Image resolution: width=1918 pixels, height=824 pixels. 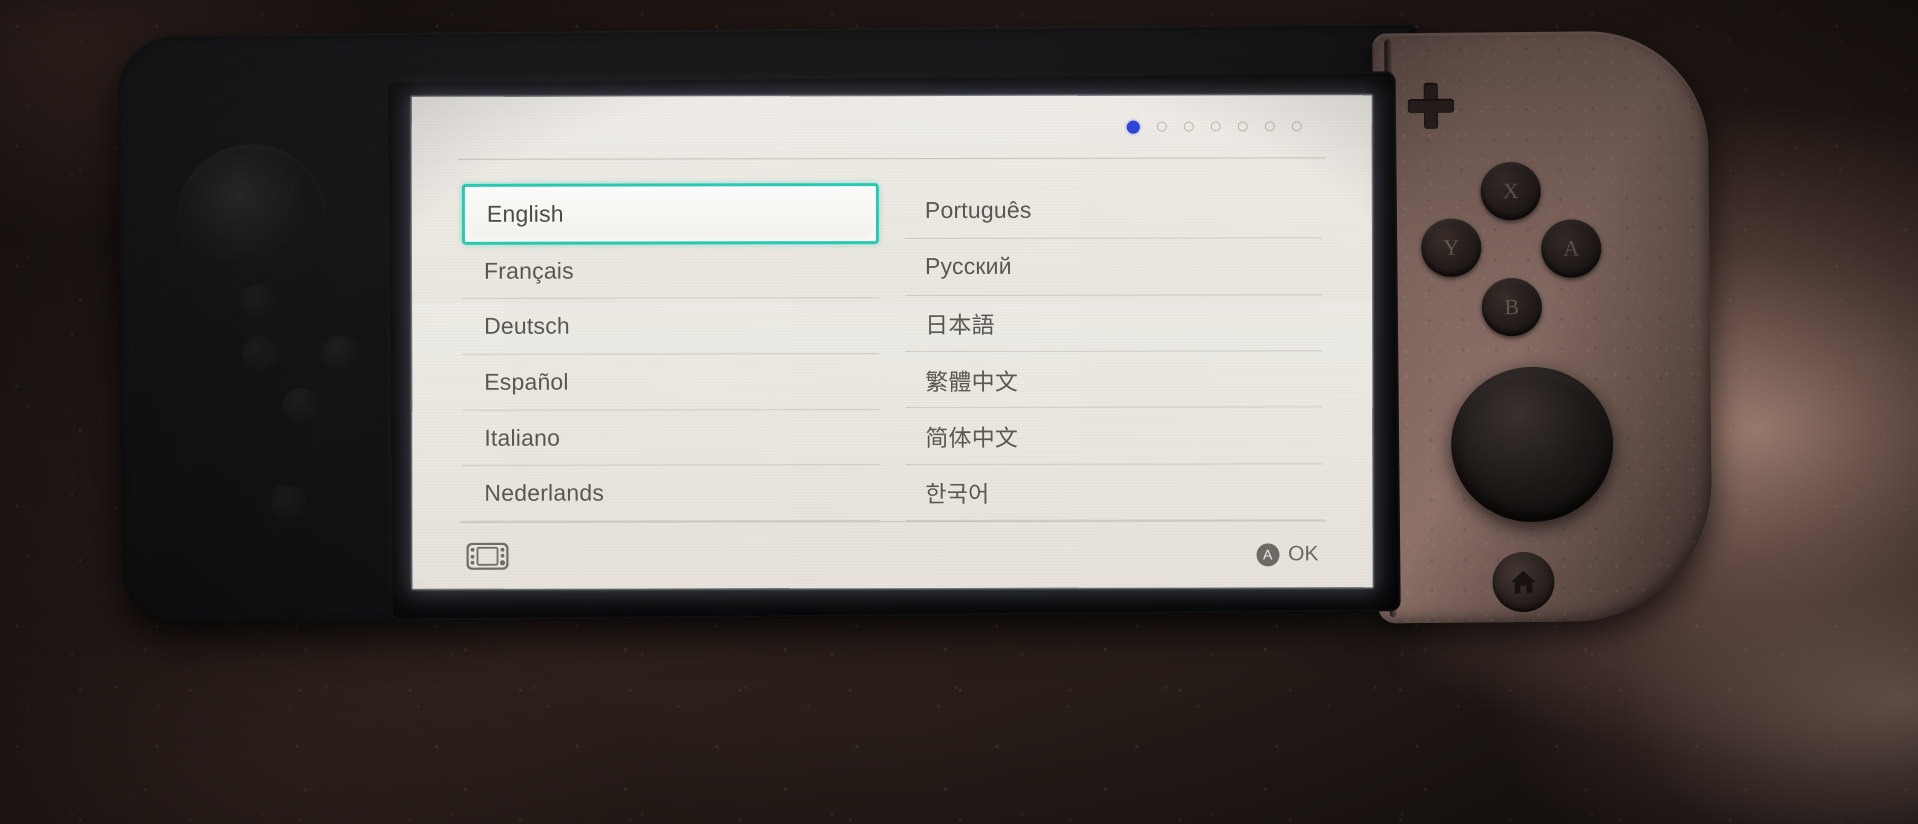 What do you see at coordinates (252, 217) in the screenshot?
I see `left-analog-stick` at bounding box center [252, 217].